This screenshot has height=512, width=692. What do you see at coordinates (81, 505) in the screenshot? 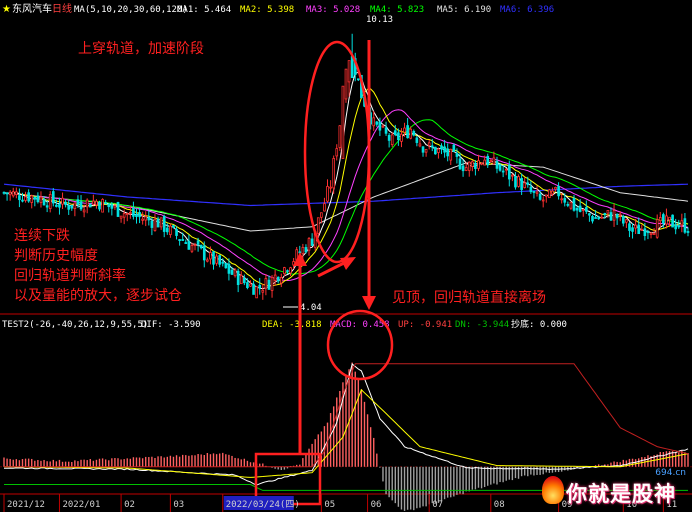
I see `x-tick-label: 2022/01` at bounding box center [81, 505].